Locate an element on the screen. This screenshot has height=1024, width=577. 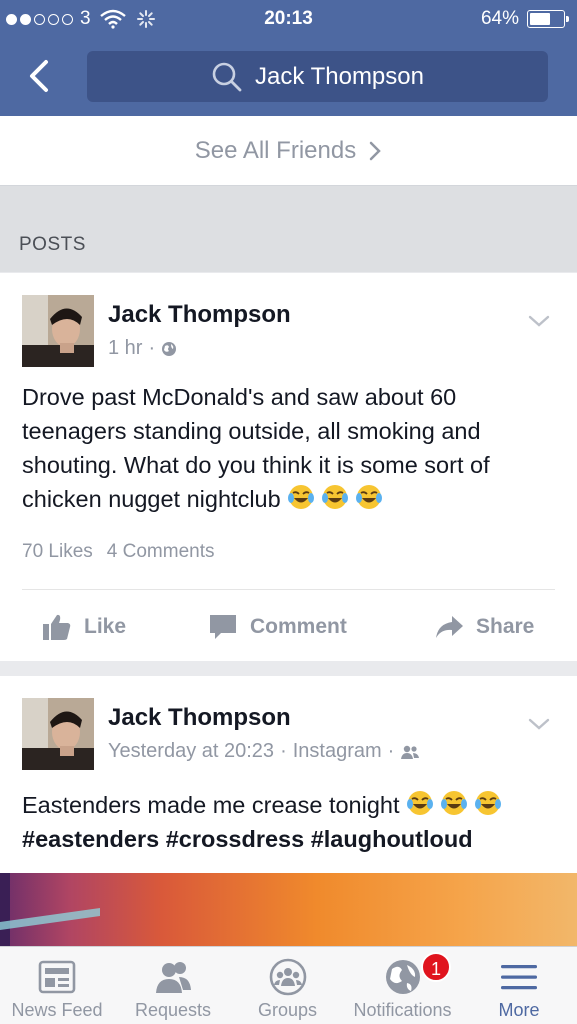
battery-percent: 64% is located at coordinates (499, 18).